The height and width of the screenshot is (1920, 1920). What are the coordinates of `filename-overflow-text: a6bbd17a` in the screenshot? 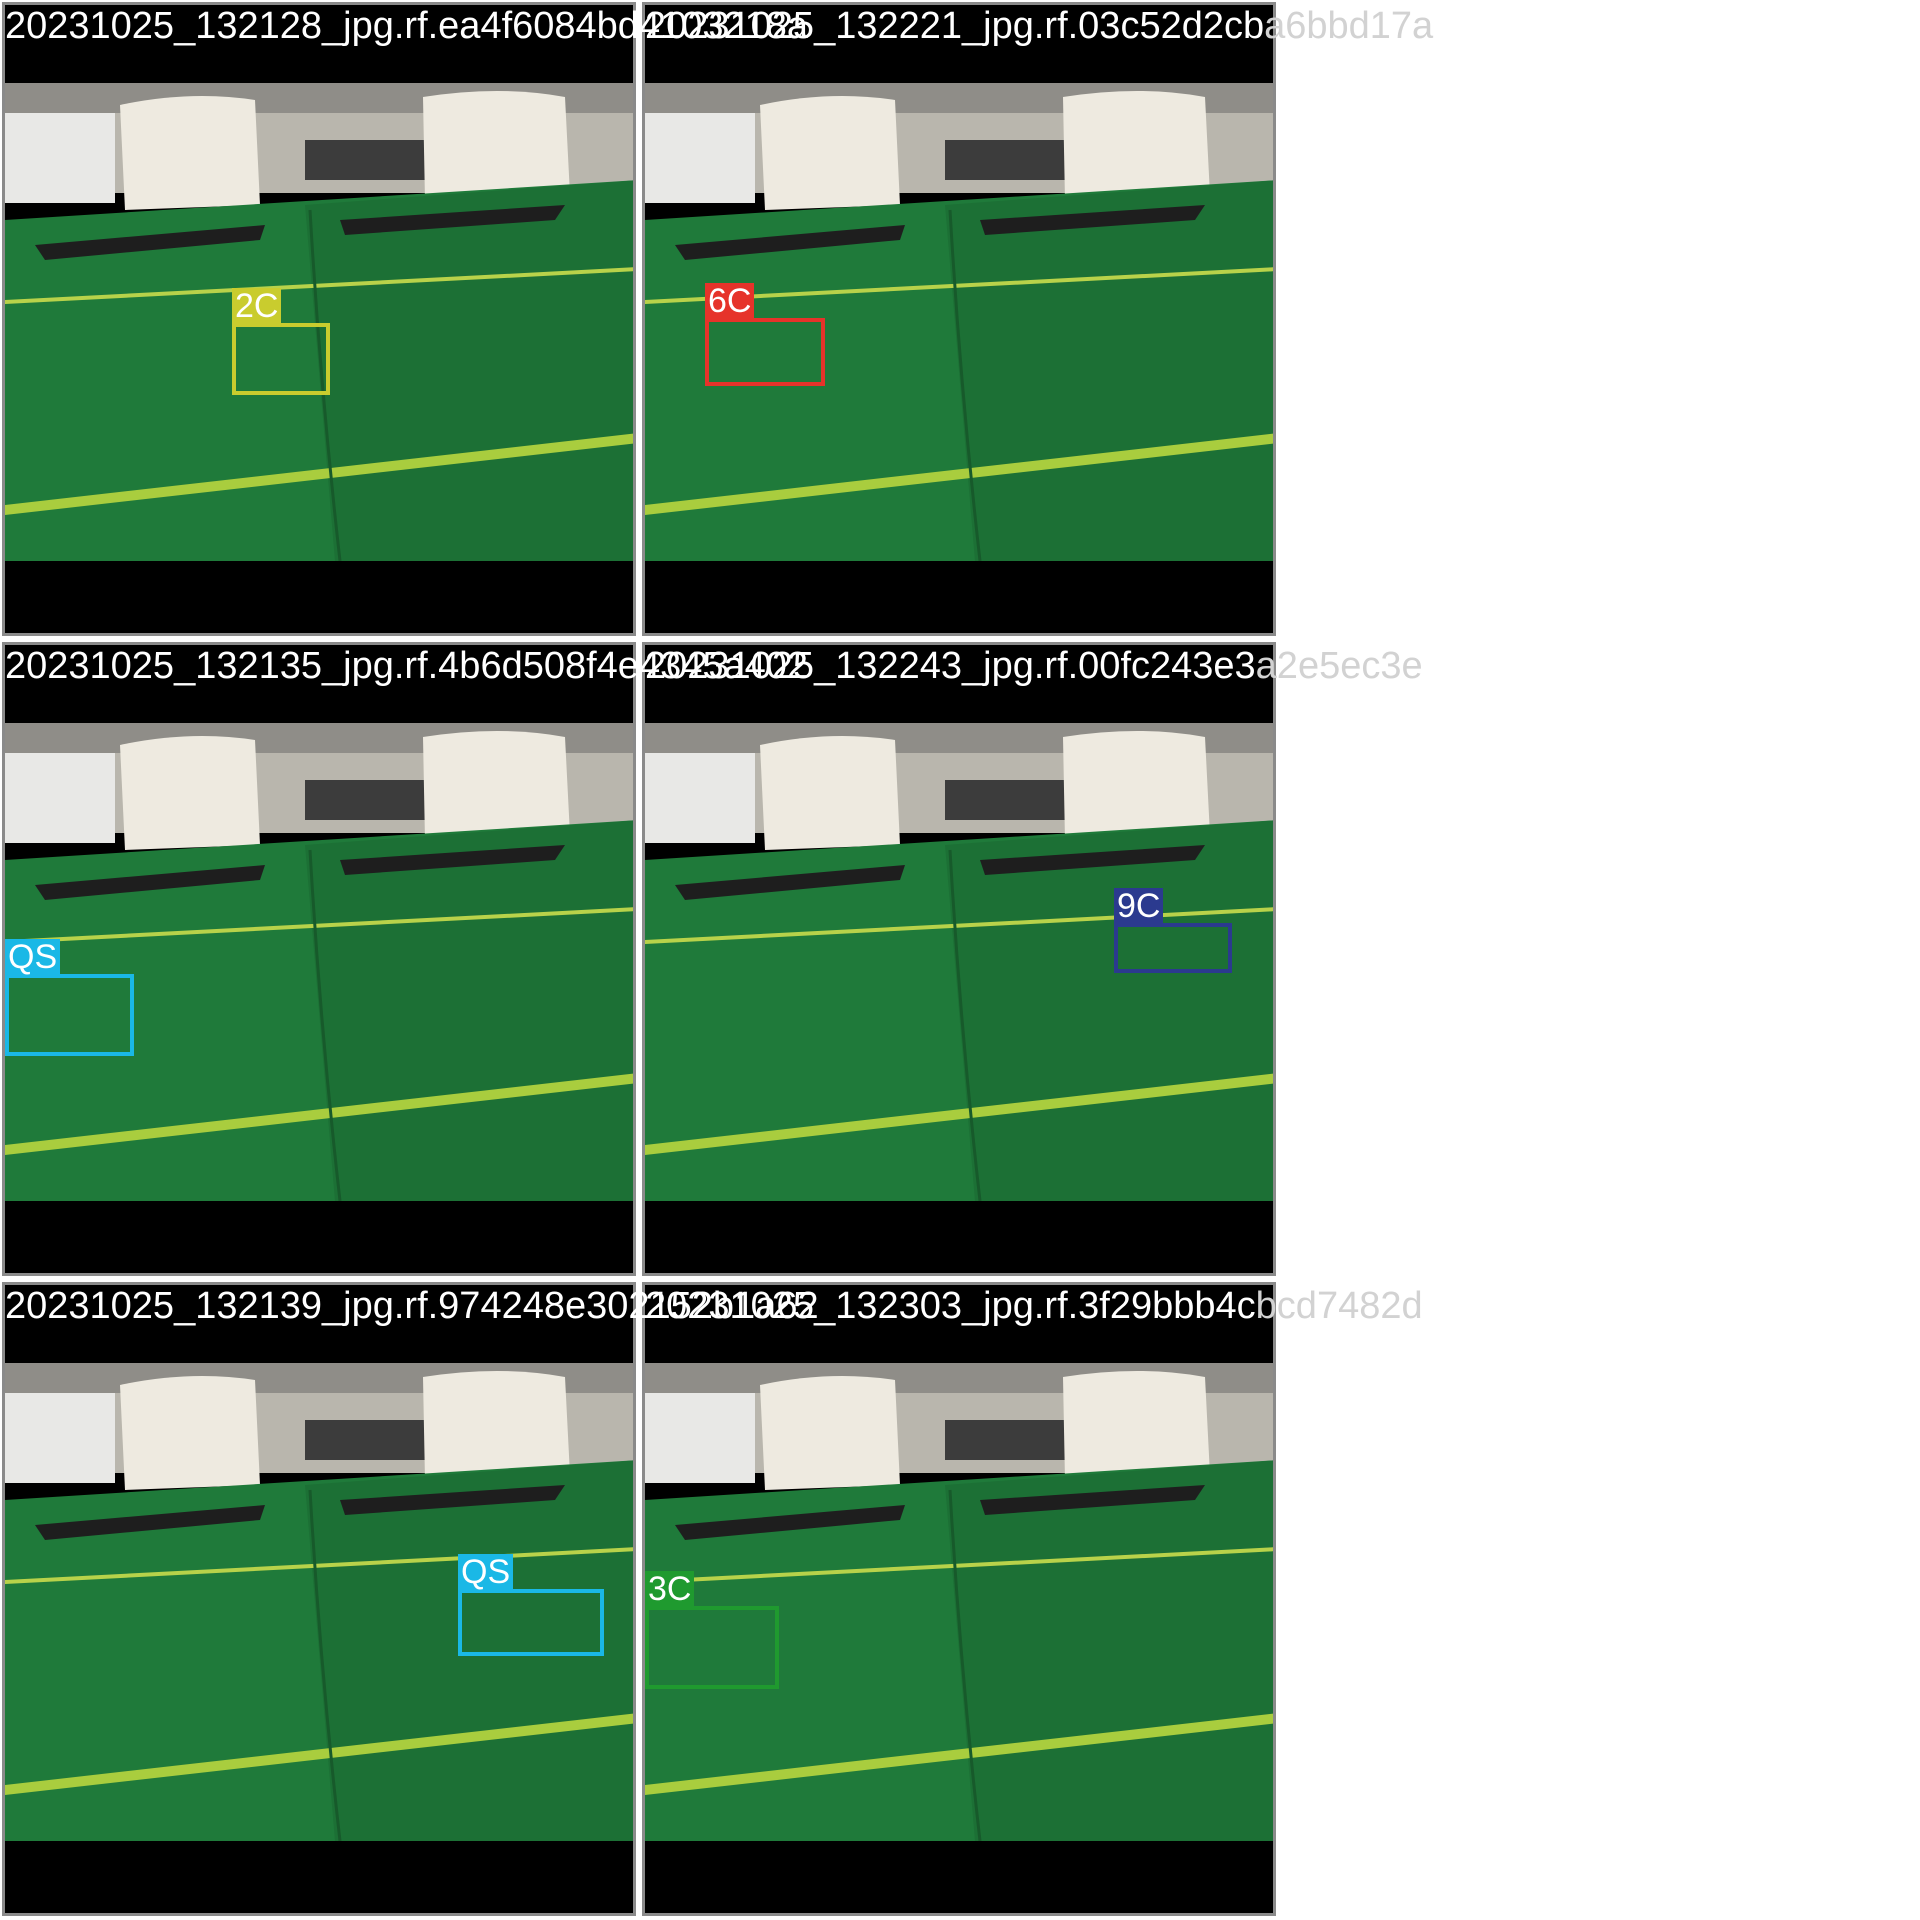 It's located at (1349, 26).